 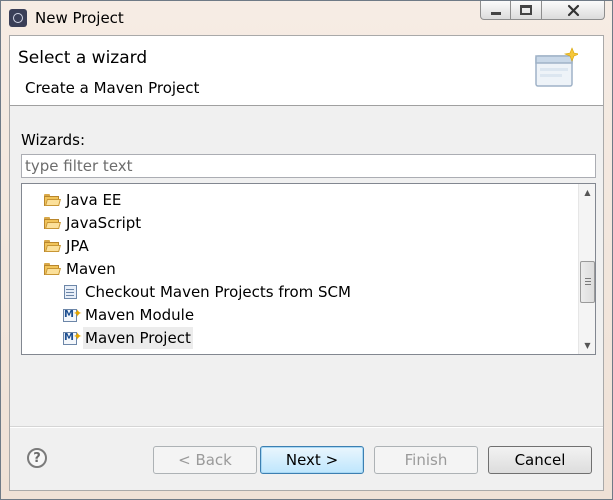 I want to click on new-wizard-banner-icon, so click(x=556, y=67).